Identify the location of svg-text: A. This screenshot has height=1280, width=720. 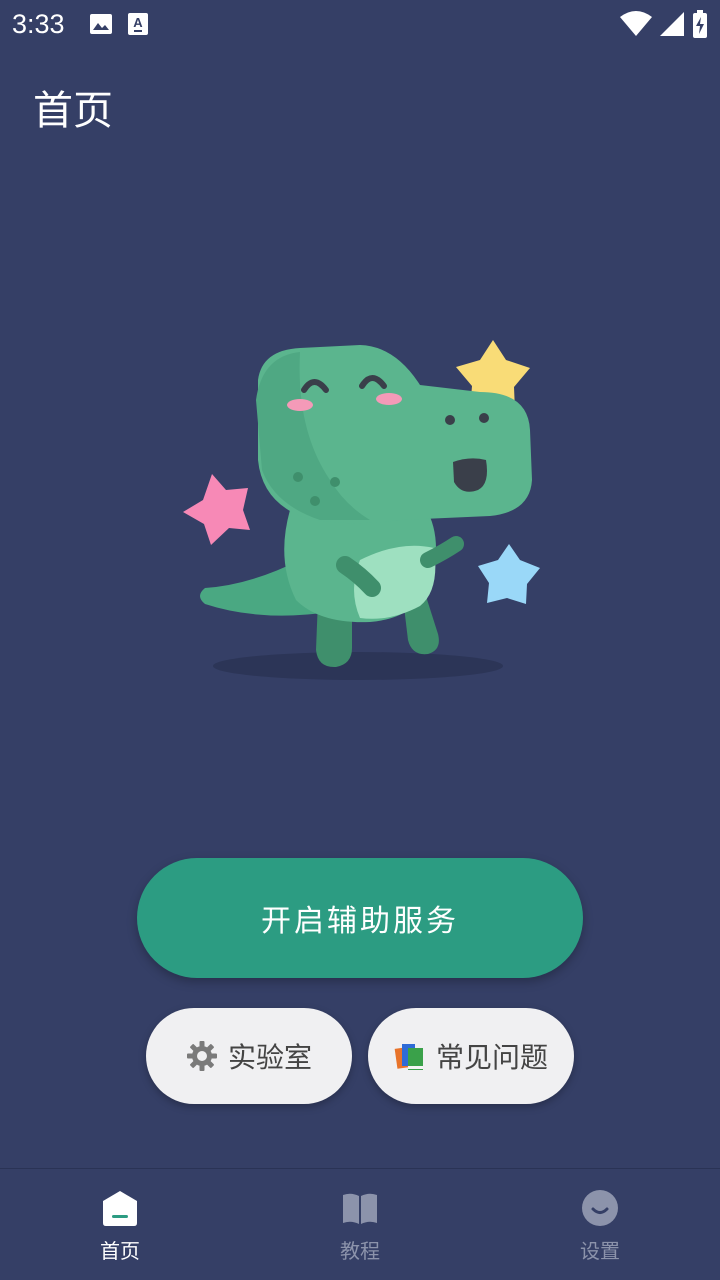
(138, 22).